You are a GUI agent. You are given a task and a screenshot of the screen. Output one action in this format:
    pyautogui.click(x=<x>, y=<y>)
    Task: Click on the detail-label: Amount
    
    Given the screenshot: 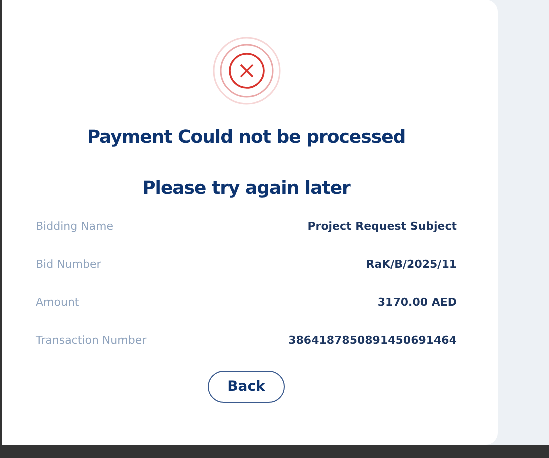 What is the action you would take?
    pyautogui.click(x=58, y=303)
    